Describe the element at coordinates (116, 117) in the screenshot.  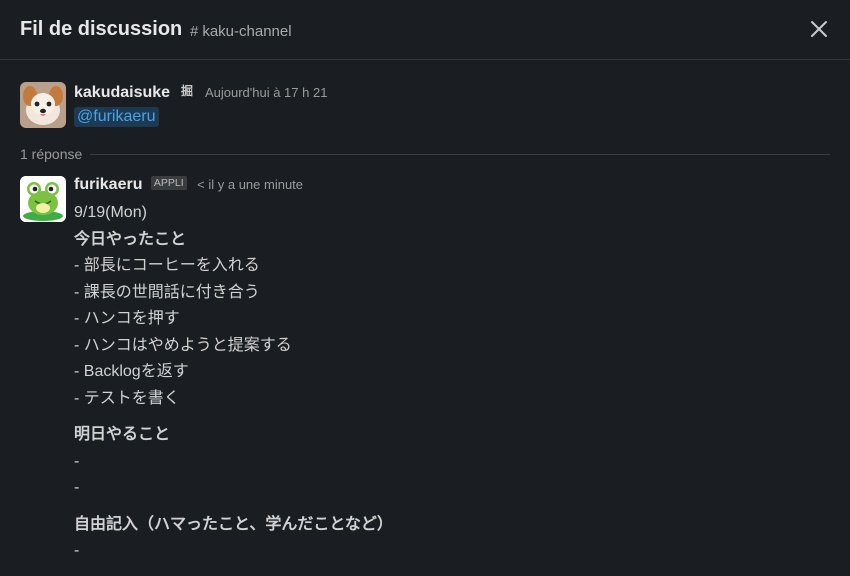
I see `user-mention: @furikaeru` at that location.